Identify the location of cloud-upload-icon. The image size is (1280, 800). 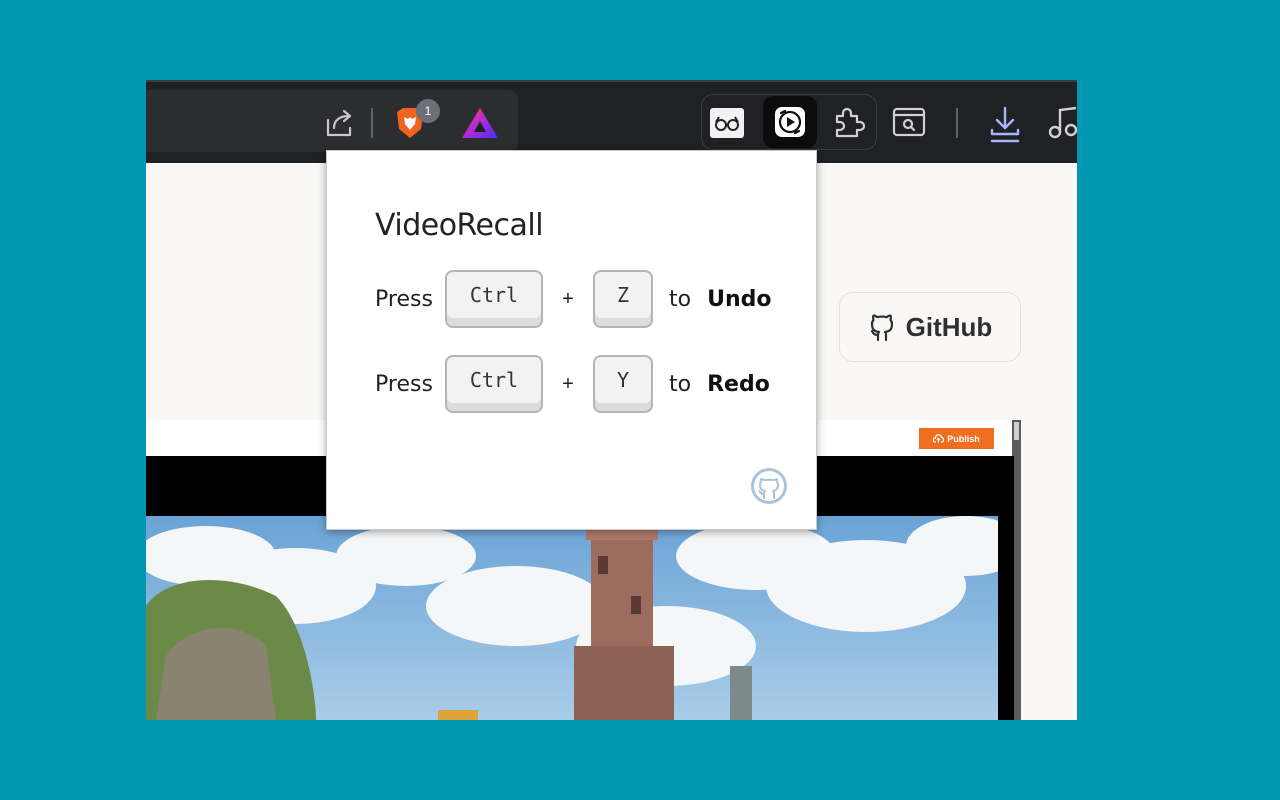
(939, 438).